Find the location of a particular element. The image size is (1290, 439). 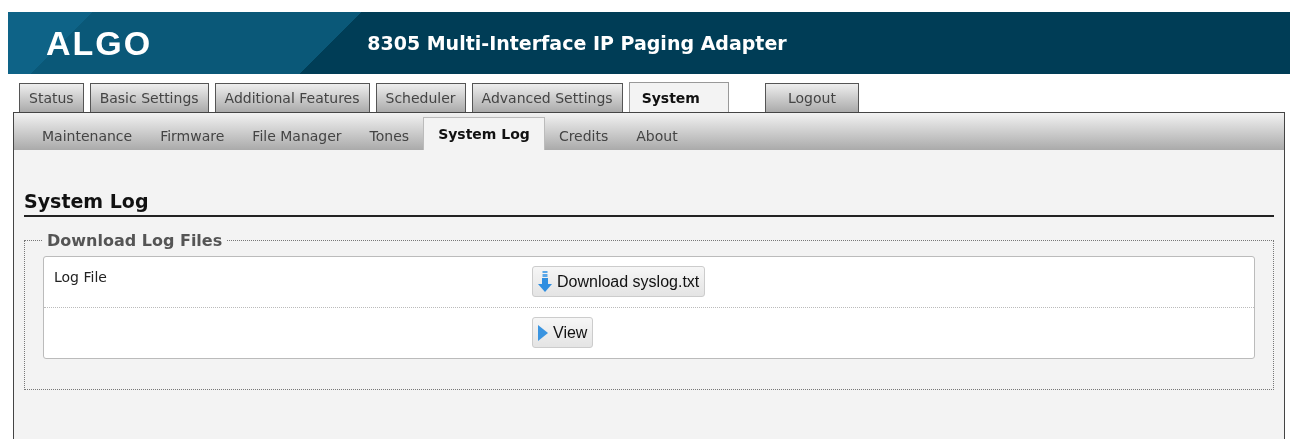

subnav-tab: Firmware is located at coordinates (192, 136).